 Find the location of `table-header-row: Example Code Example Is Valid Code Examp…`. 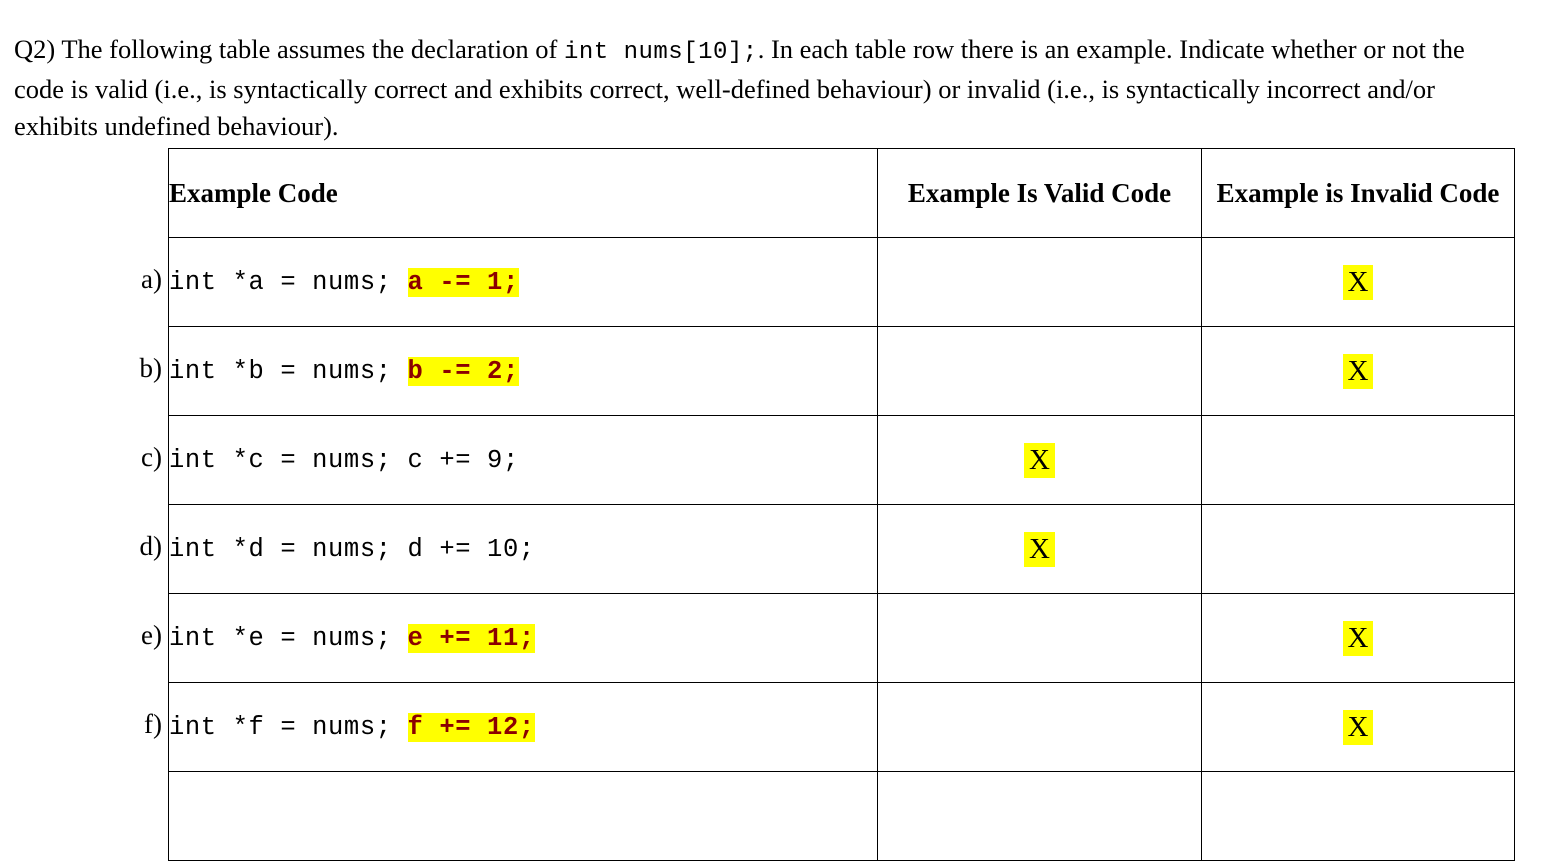

table-header-row: Example Code Example Is Valid Code Examp… is located at coordinates (841, 193).